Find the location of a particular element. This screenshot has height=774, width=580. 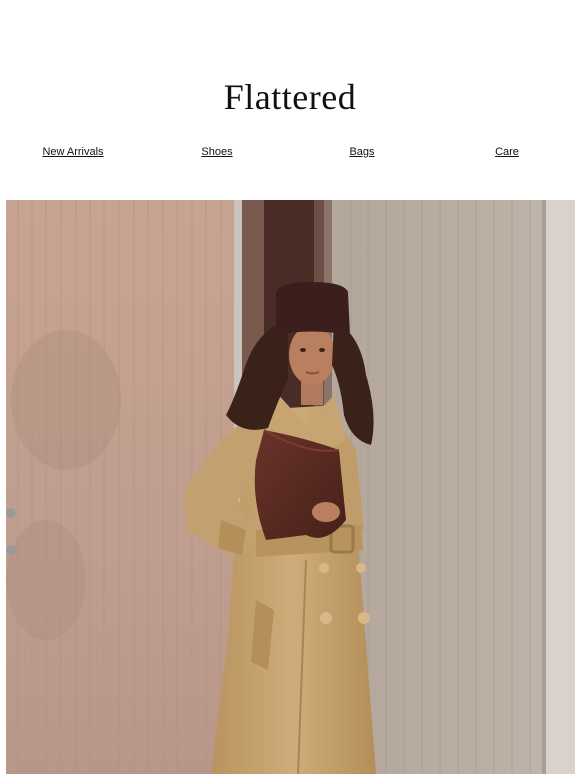

nav-link-bags: Bags is located at coordinates (361, 152).